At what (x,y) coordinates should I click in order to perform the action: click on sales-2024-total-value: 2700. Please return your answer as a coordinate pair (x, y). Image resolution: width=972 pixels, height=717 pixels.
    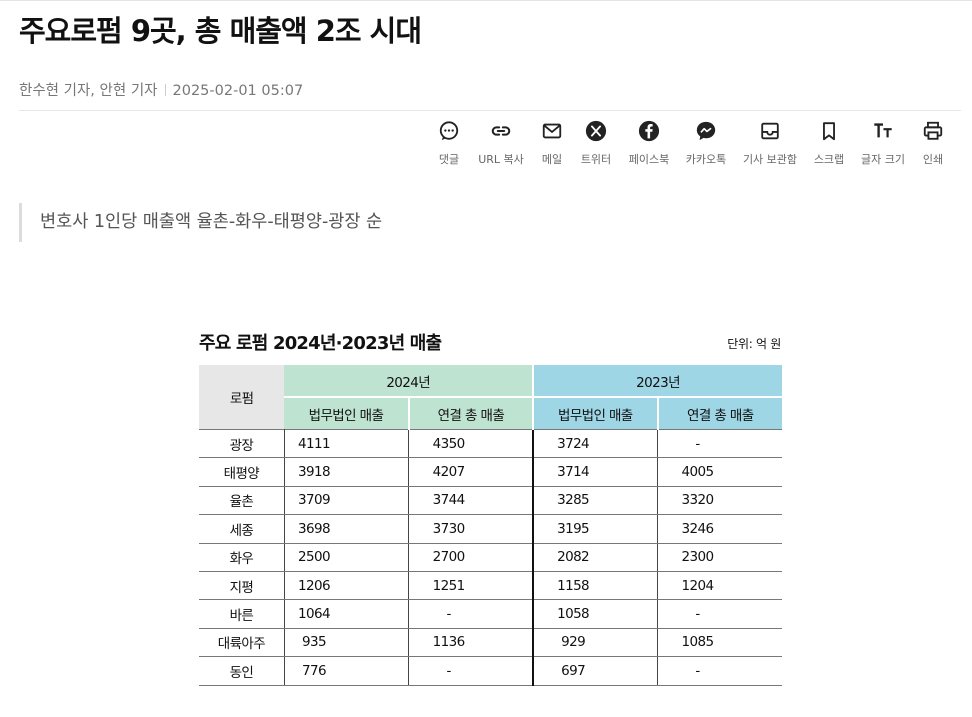
    Looking at the image, I should click on (449, 557).